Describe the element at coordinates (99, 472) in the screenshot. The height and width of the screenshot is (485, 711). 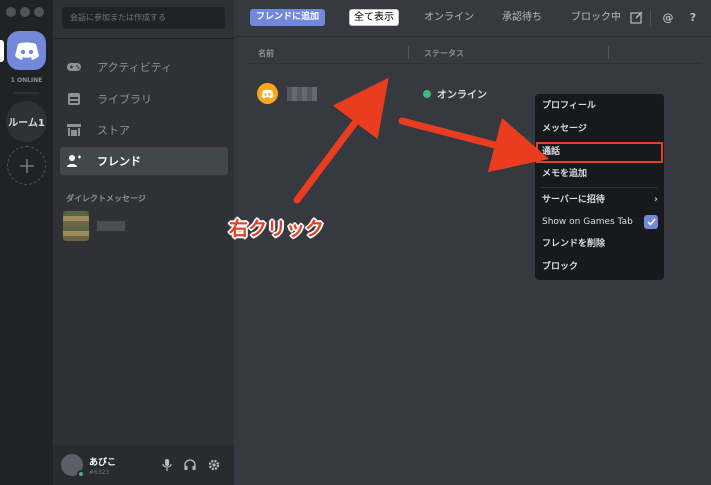
I see `user-tag: #6323` at that location.